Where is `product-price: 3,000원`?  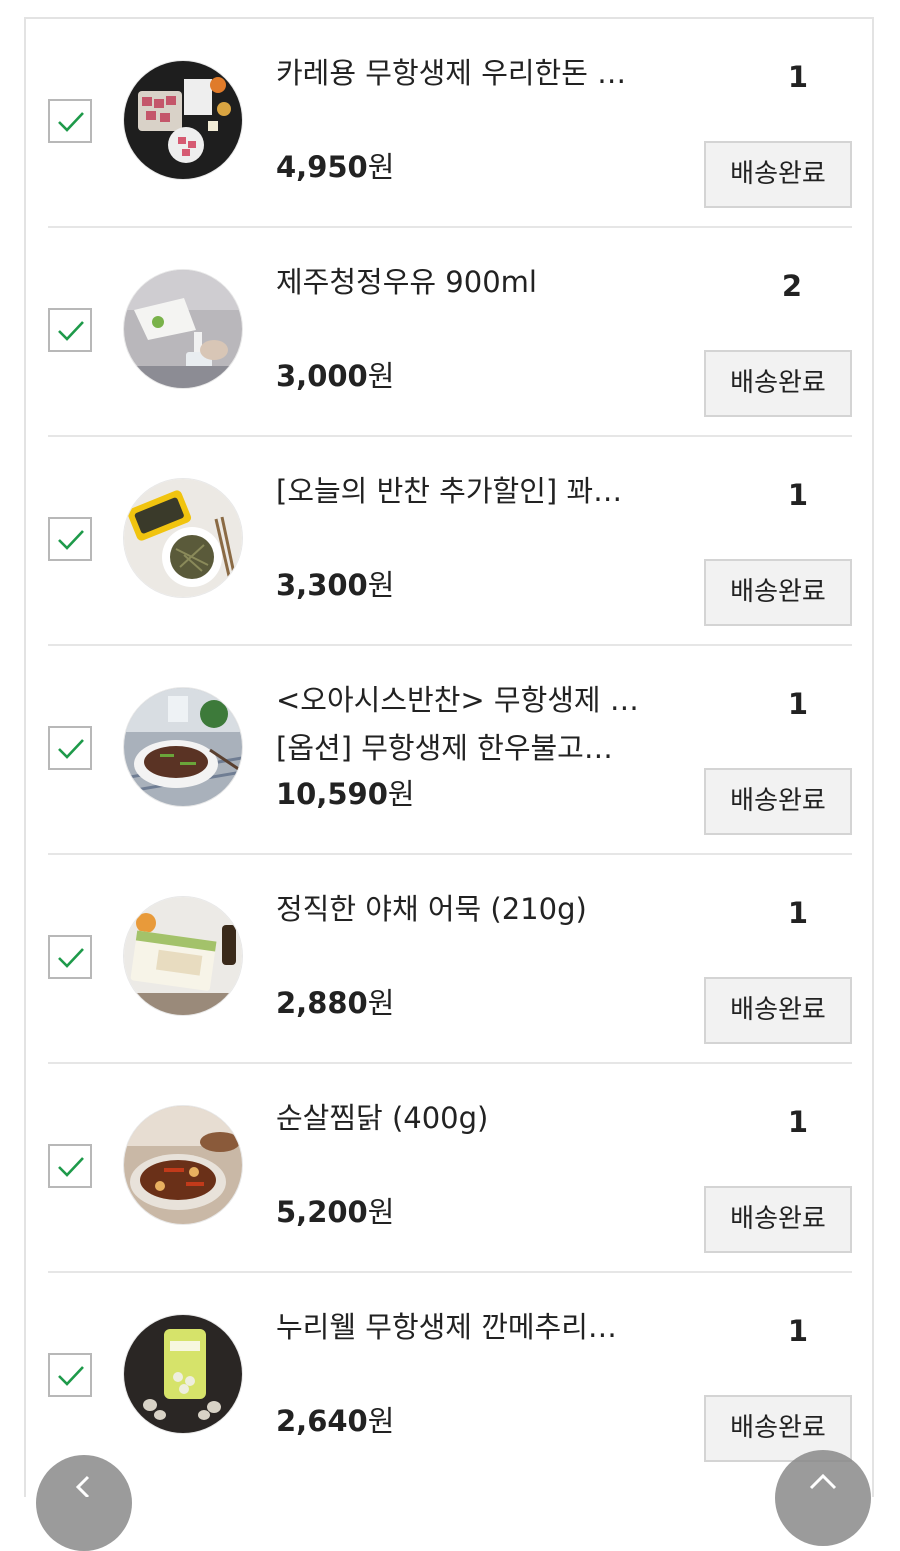
product-price: 3,000원 is located at coordinates (335, 376).